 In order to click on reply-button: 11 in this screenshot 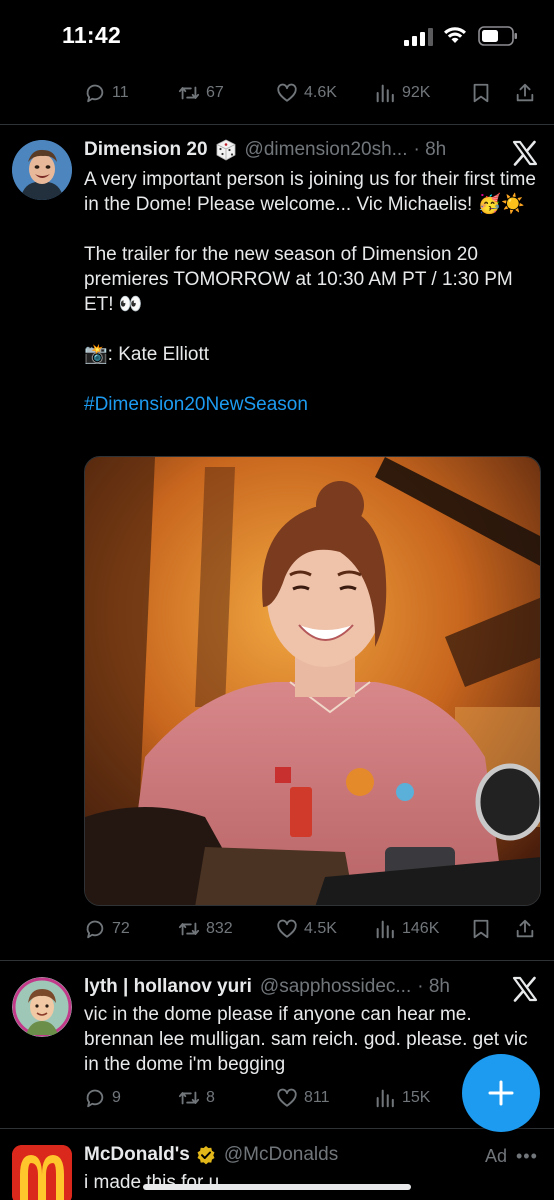, I will do `click(106, 93)`.